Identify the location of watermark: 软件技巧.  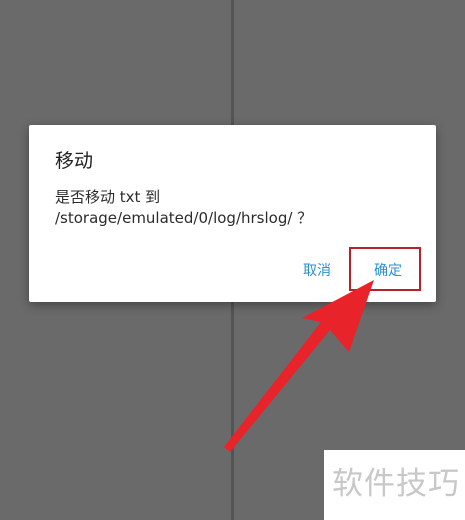
(394, 485).